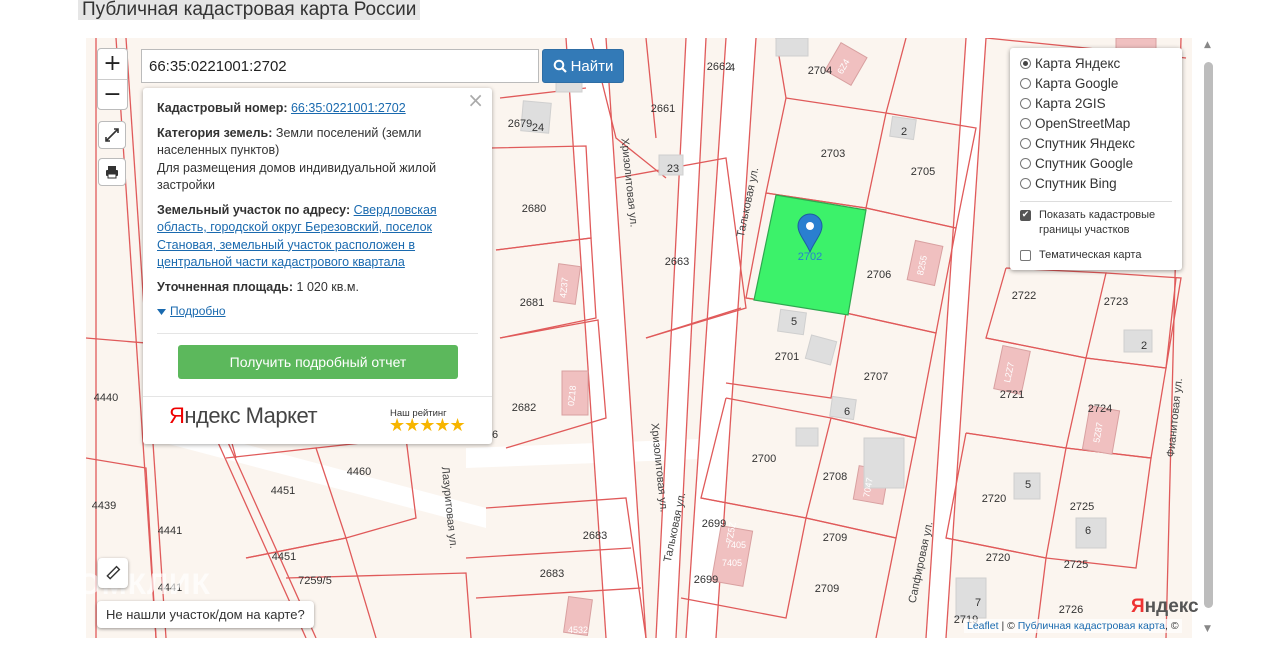 The height and width of the screenshot is (649, 1280). Describe the element at coordinates (1096, 183) in the screenshot. I see `layer-option-bing-satellite: Спутник Bing` at that location.